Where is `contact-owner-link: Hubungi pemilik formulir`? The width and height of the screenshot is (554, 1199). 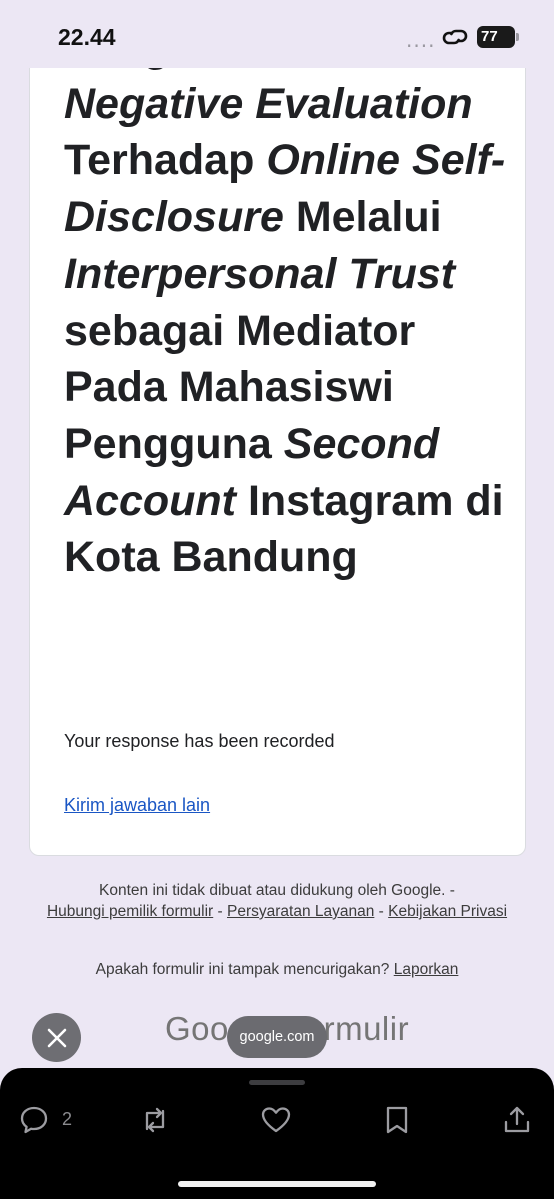 contact-owner-link: Hubungi pemilik formulir is located at coordinates (130, 911).